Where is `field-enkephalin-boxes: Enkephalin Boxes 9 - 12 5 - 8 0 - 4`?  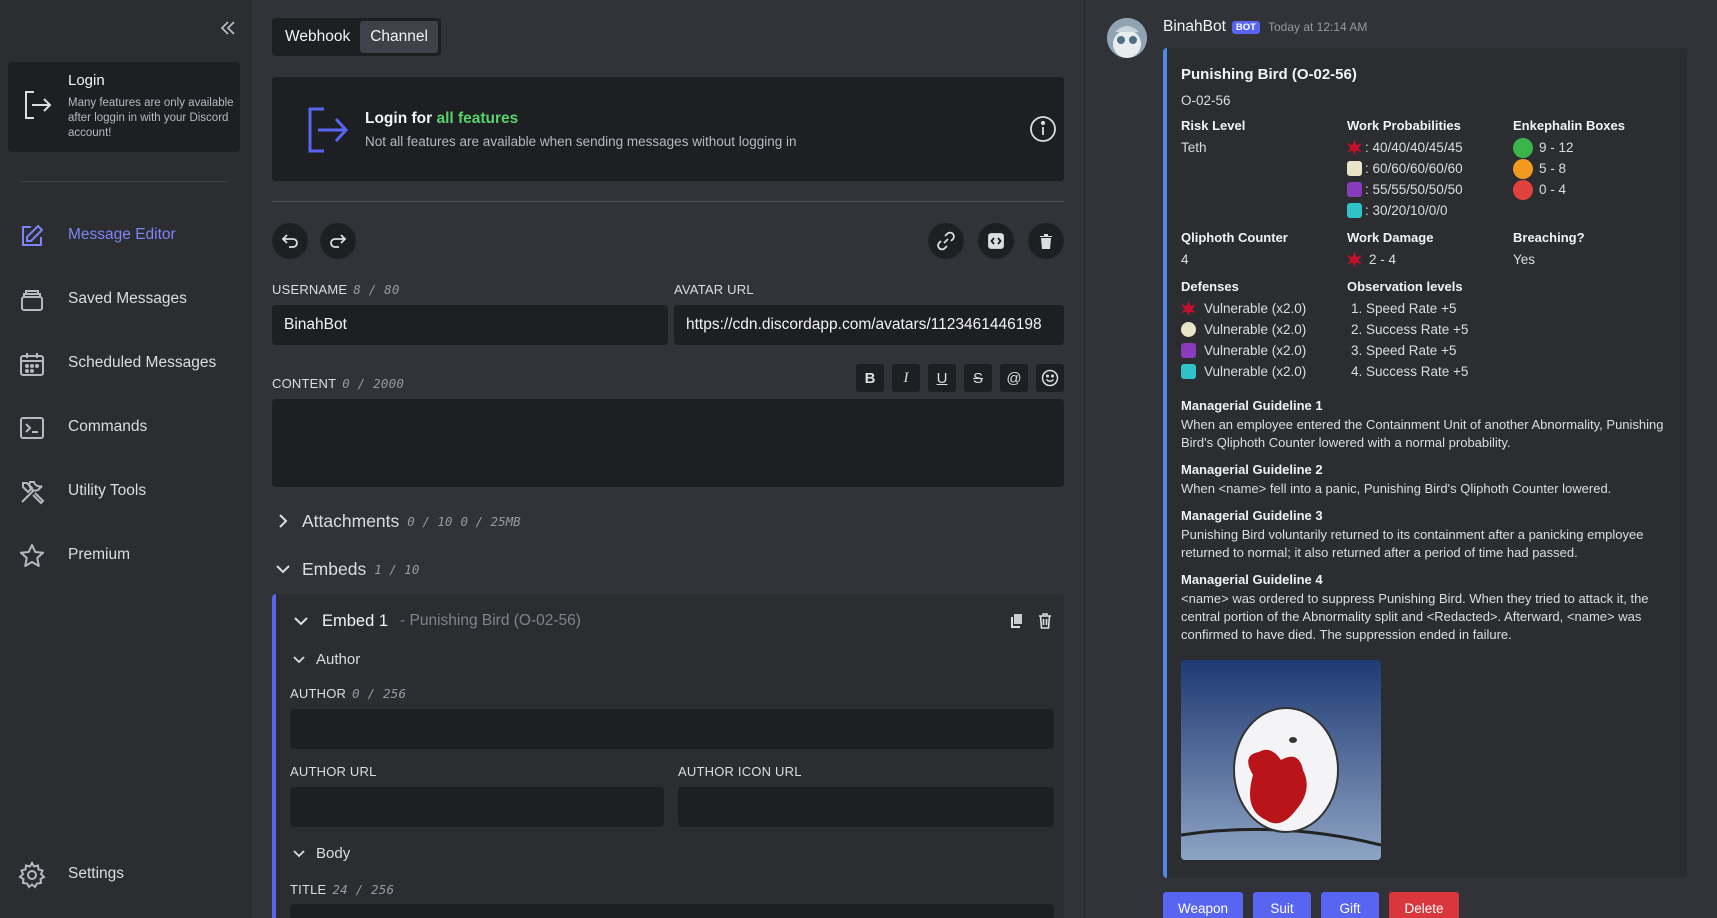
field-enkephalin-boxes: Enkephalin Boxes 9 - 12 5 - 8 0 - 4 is located at coordinates (1593, 159).